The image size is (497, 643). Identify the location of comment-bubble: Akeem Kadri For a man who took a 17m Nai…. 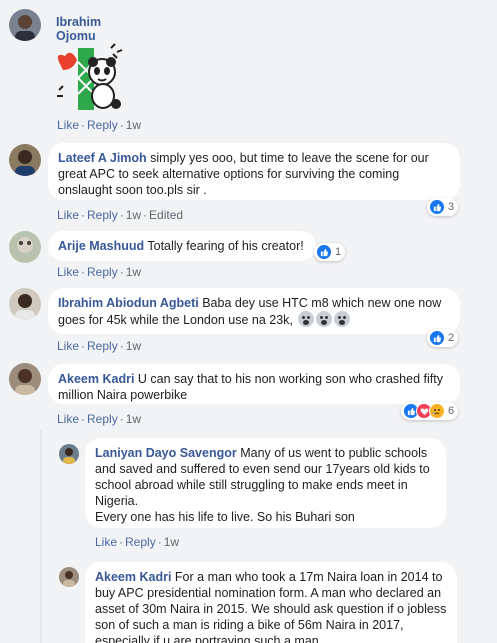
(271, 602).